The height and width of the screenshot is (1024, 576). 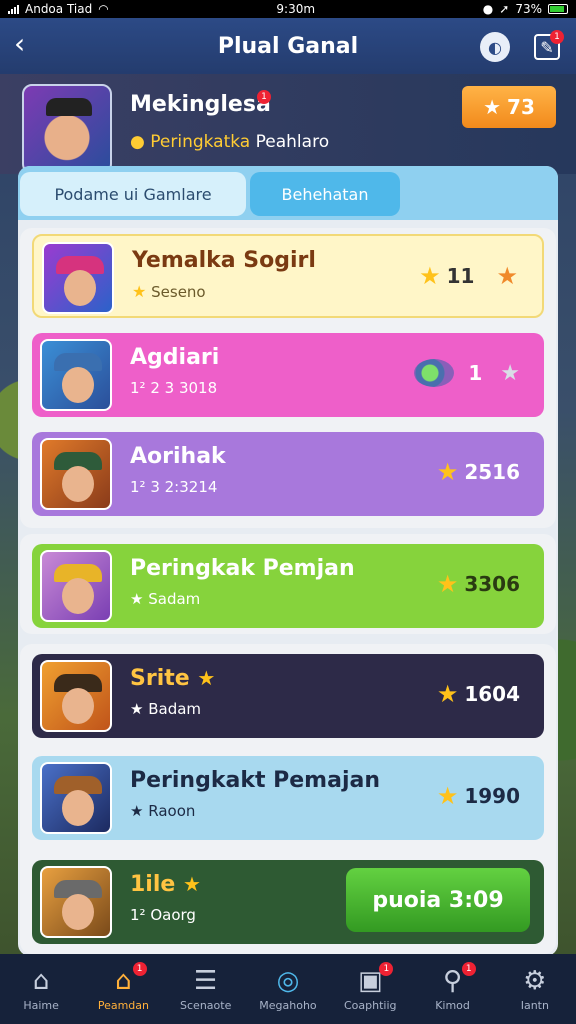 I want to click on signal-icon, so click(x=13, y=9).